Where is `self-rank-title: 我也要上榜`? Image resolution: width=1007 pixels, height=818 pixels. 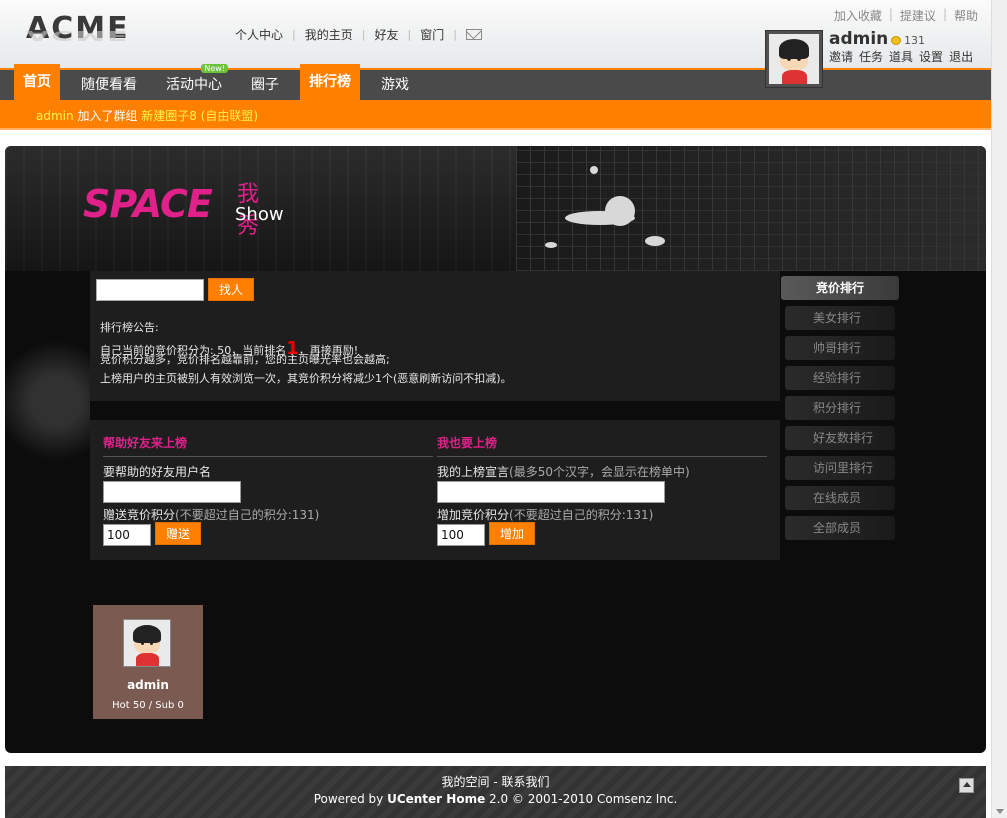
self-rank-title: 我也要上榜 is located at coordinates (467, 443).